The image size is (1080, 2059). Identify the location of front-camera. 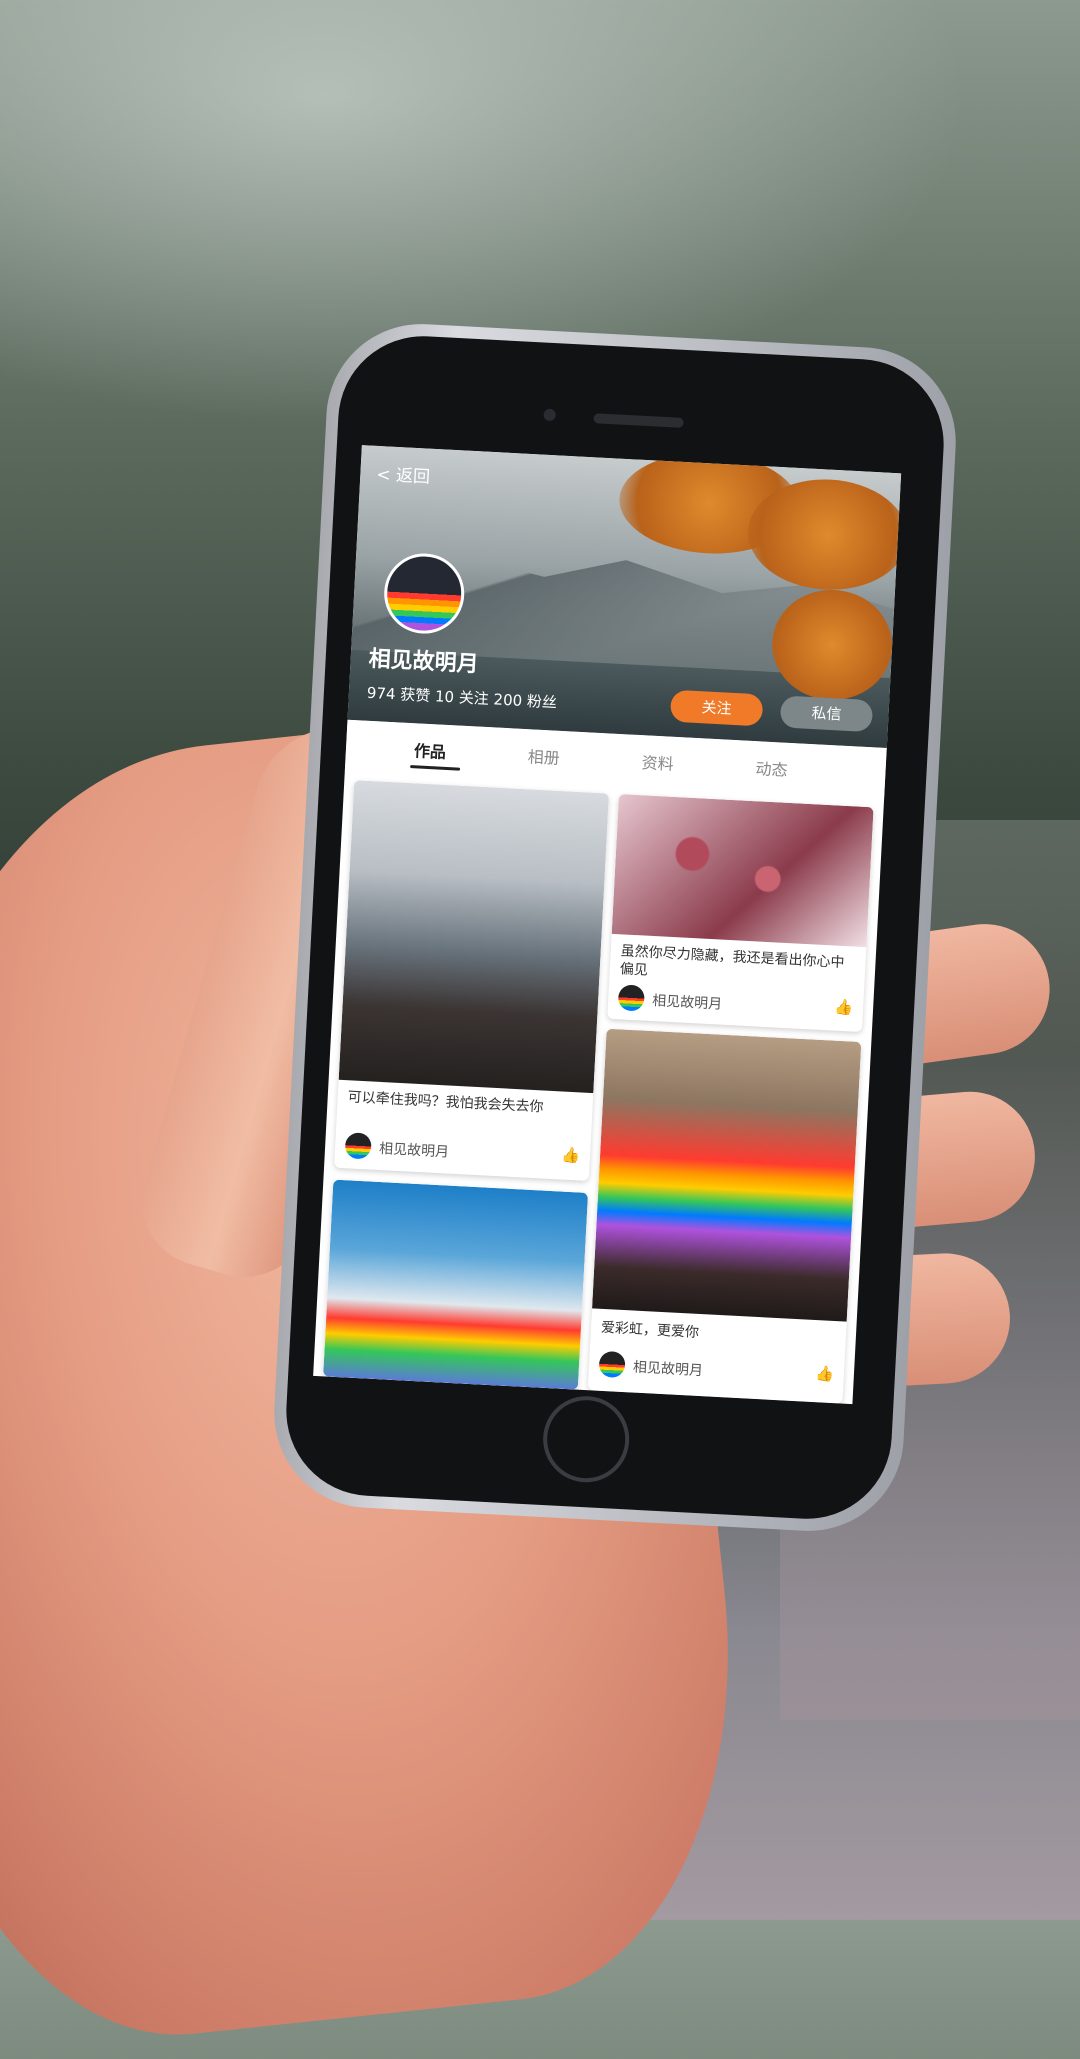
(550, 415).